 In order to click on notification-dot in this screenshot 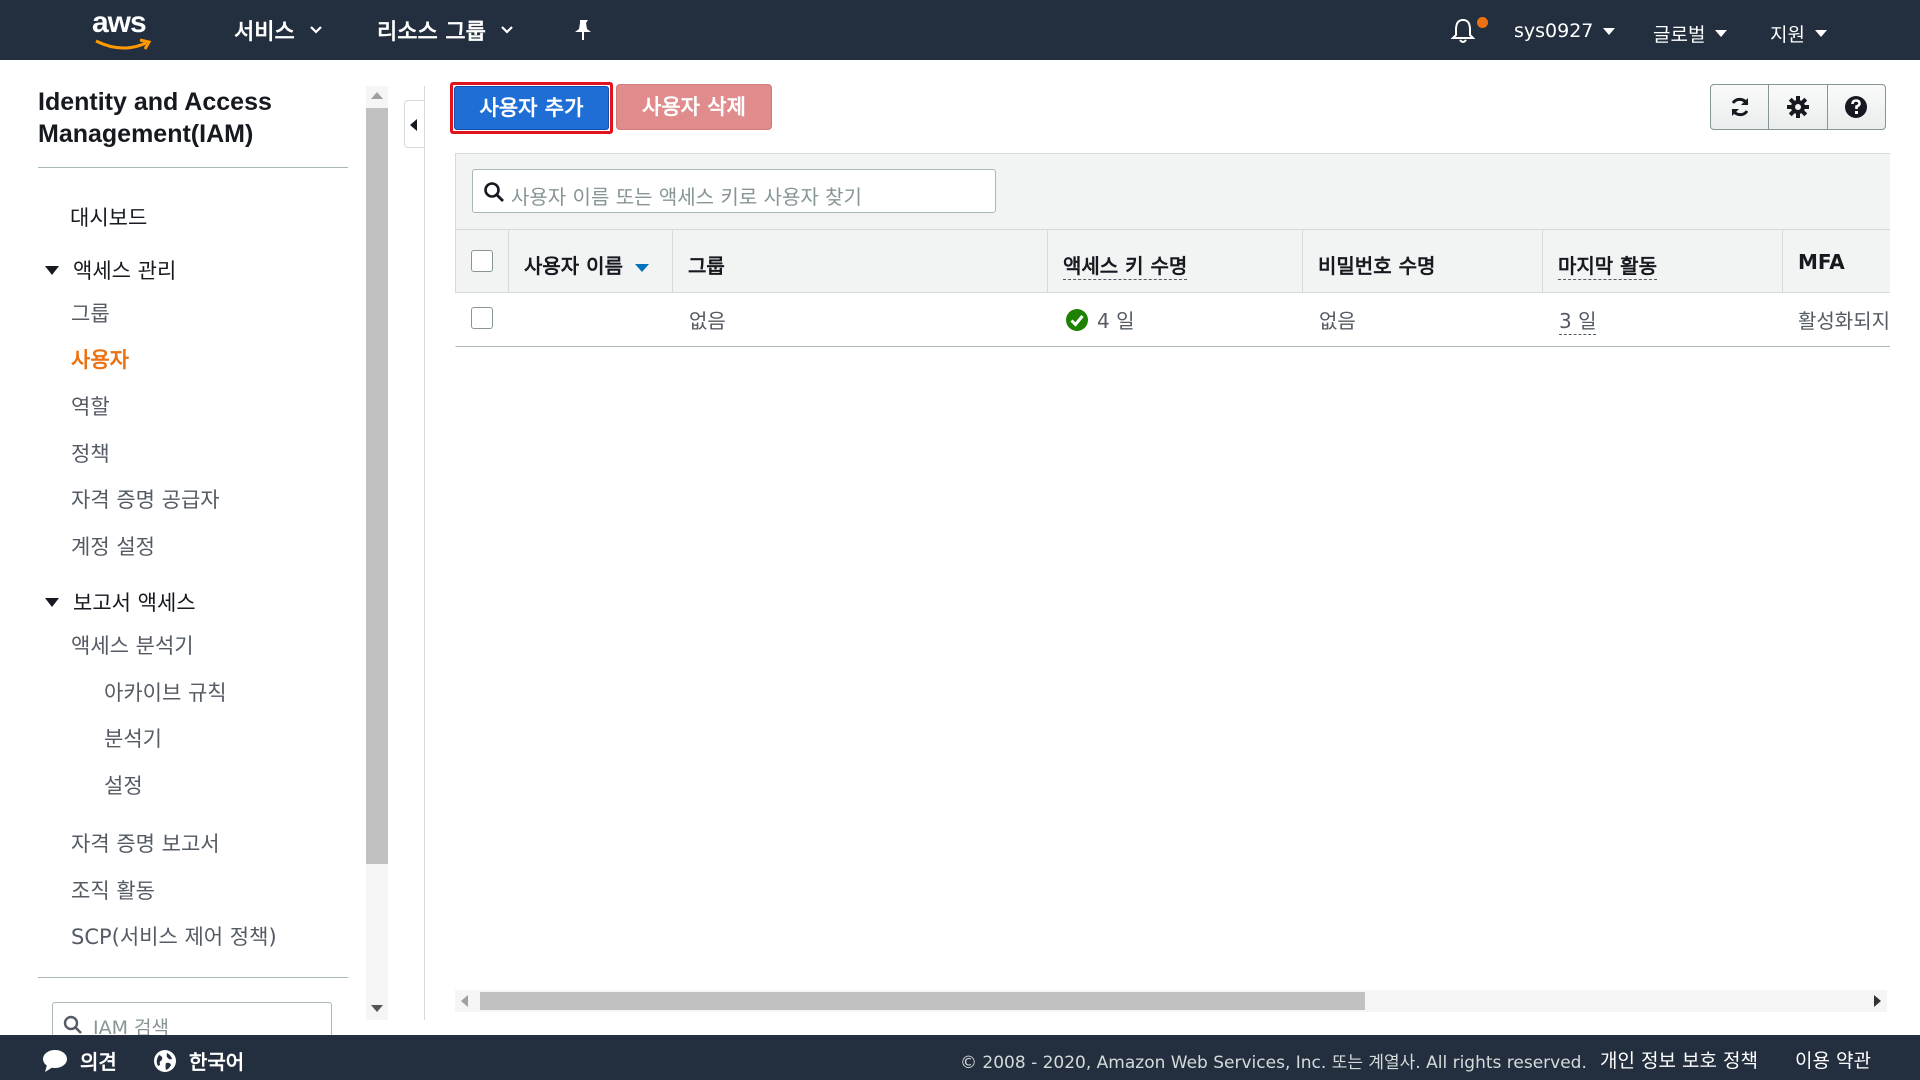, I will do `click(1482, 22)`.